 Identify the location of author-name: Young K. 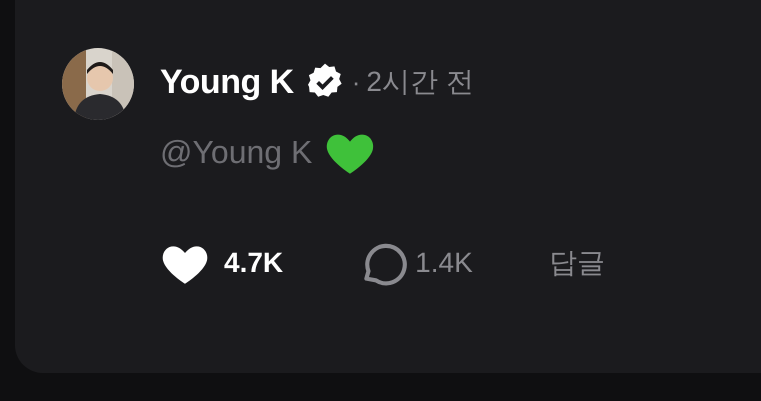
(227, 82).